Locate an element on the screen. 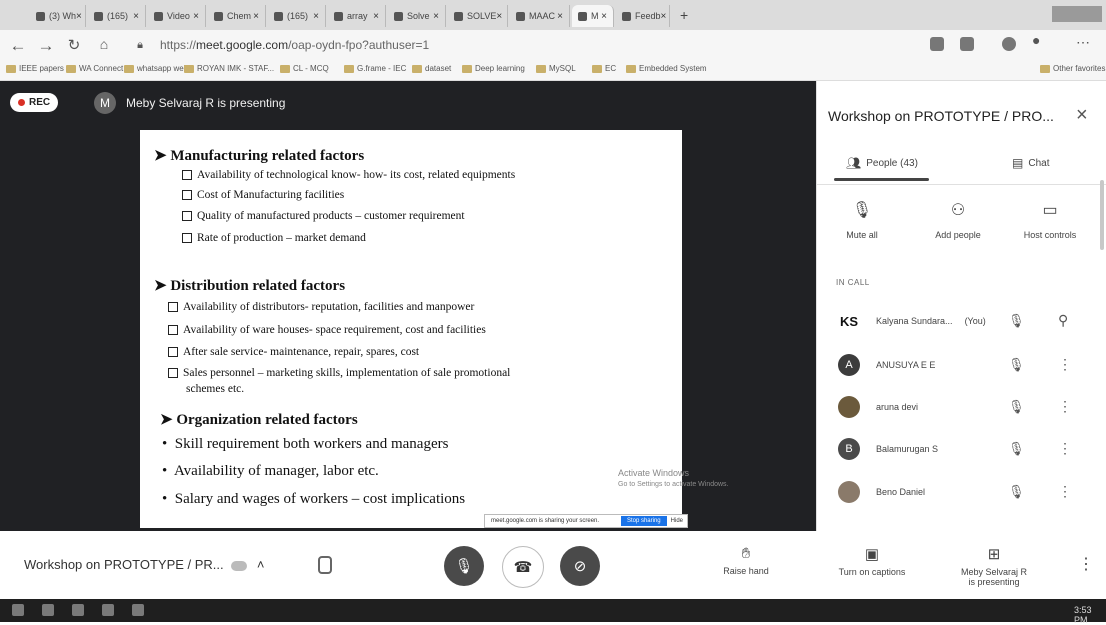 This screenshot has height=625, width=1106. forward-icon: → is located at coordinates (46, 46).